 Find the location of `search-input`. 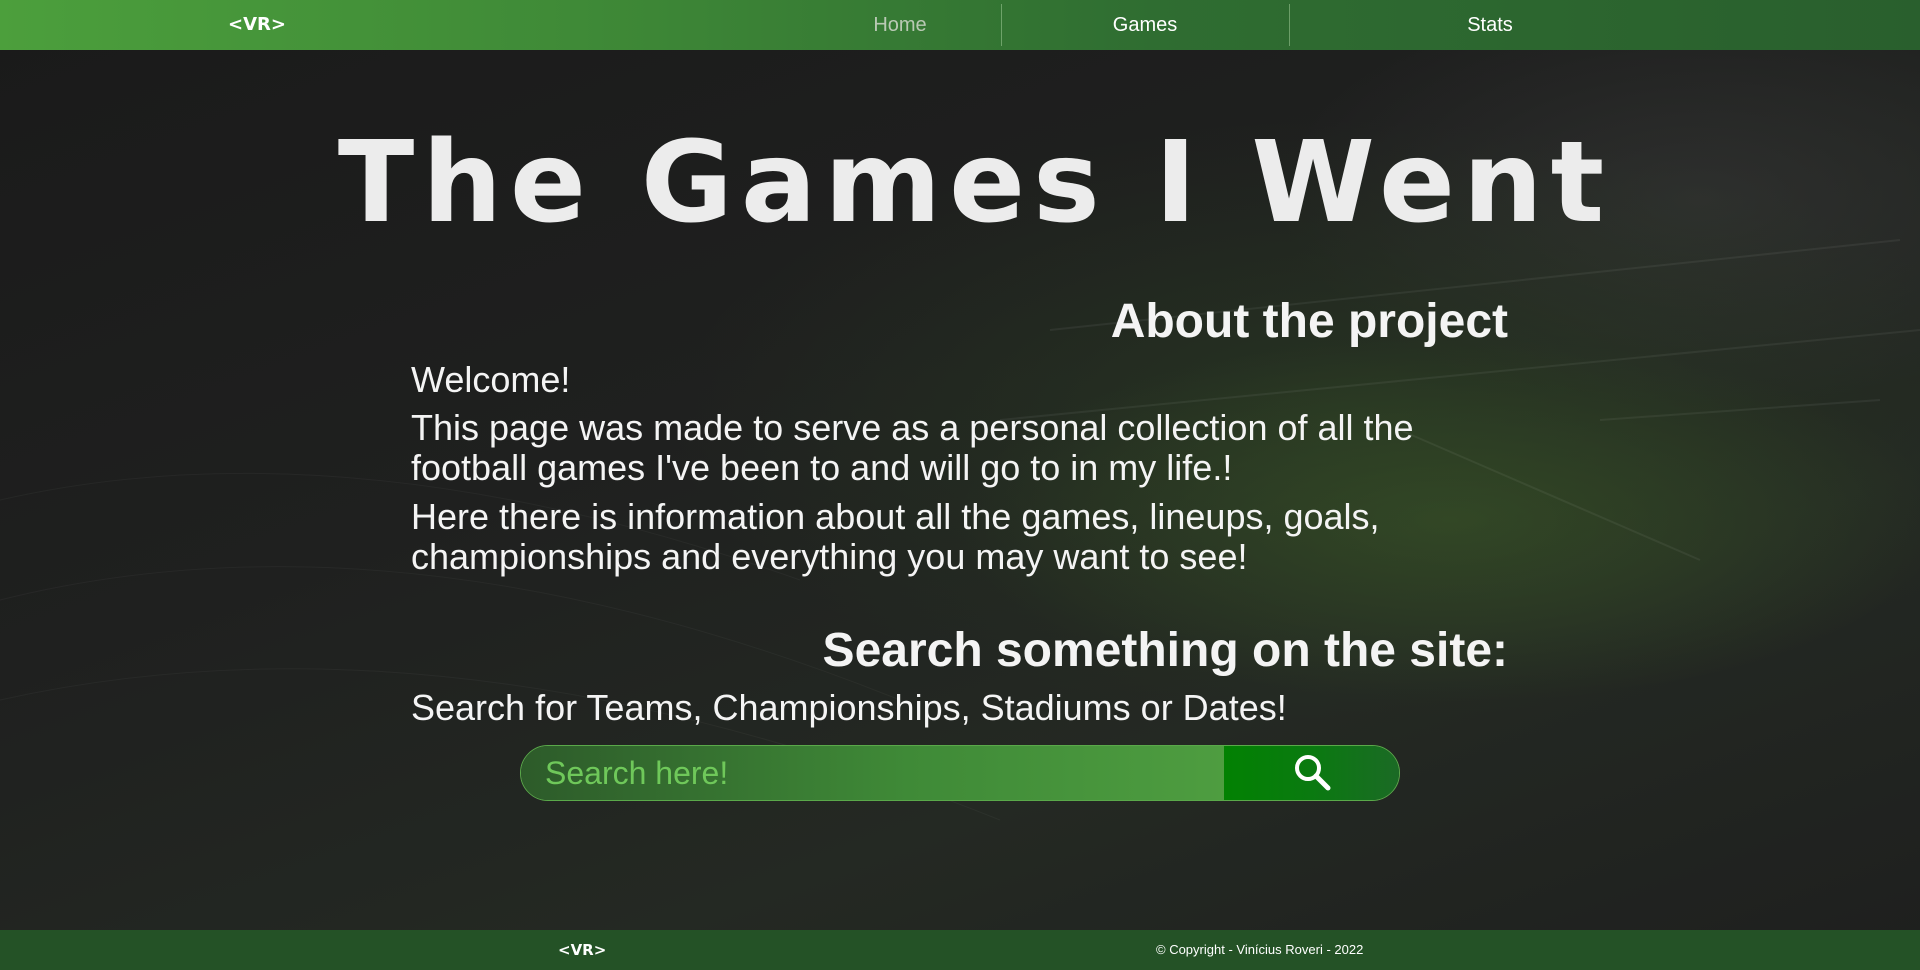

search-input is located at coordinates (872, 773).